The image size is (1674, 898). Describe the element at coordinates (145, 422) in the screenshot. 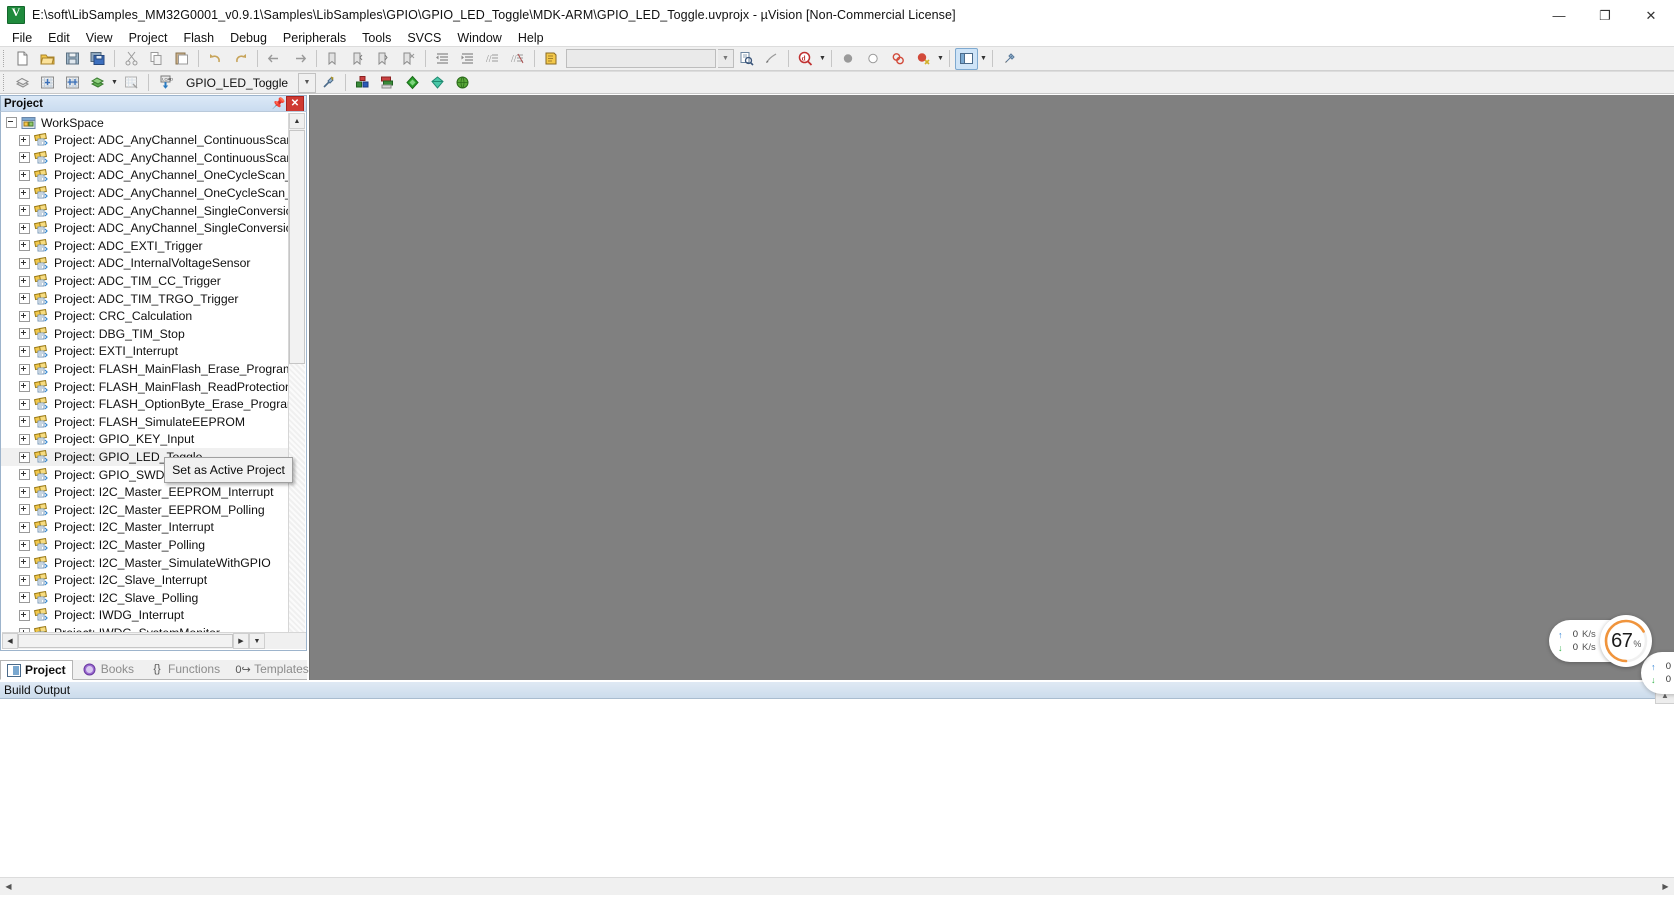

I see `tree-item-project: Project: FLASH_SimulateEEPROM` at that location.